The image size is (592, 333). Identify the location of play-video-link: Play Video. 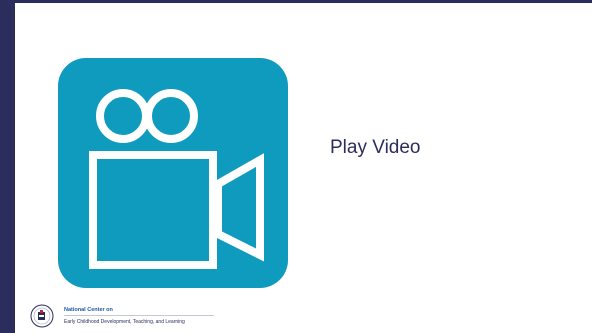
(375, 148).